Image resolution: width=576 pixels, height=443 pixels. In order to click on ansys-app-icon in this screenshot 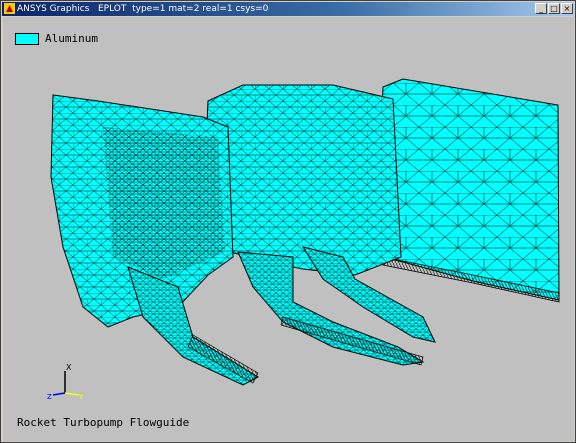, I will do `click(9, 8)`.